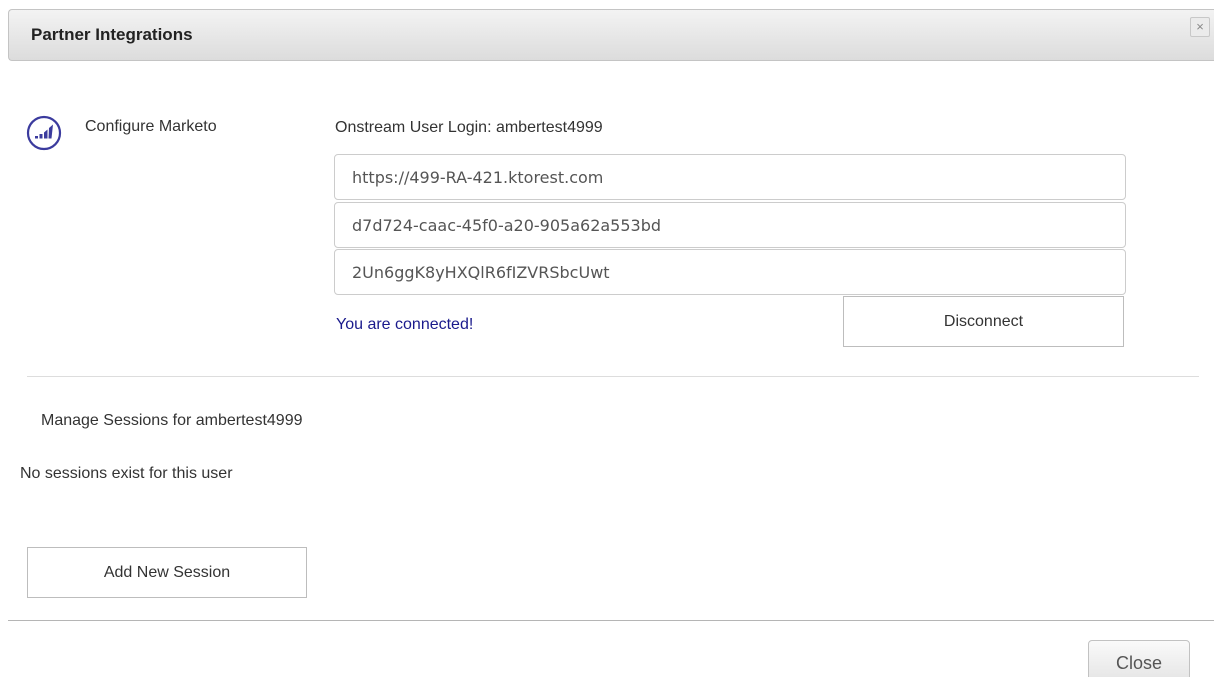  Describe the element at coordinates (613, 376) in the screenshot. I see `section-divider` at that location.